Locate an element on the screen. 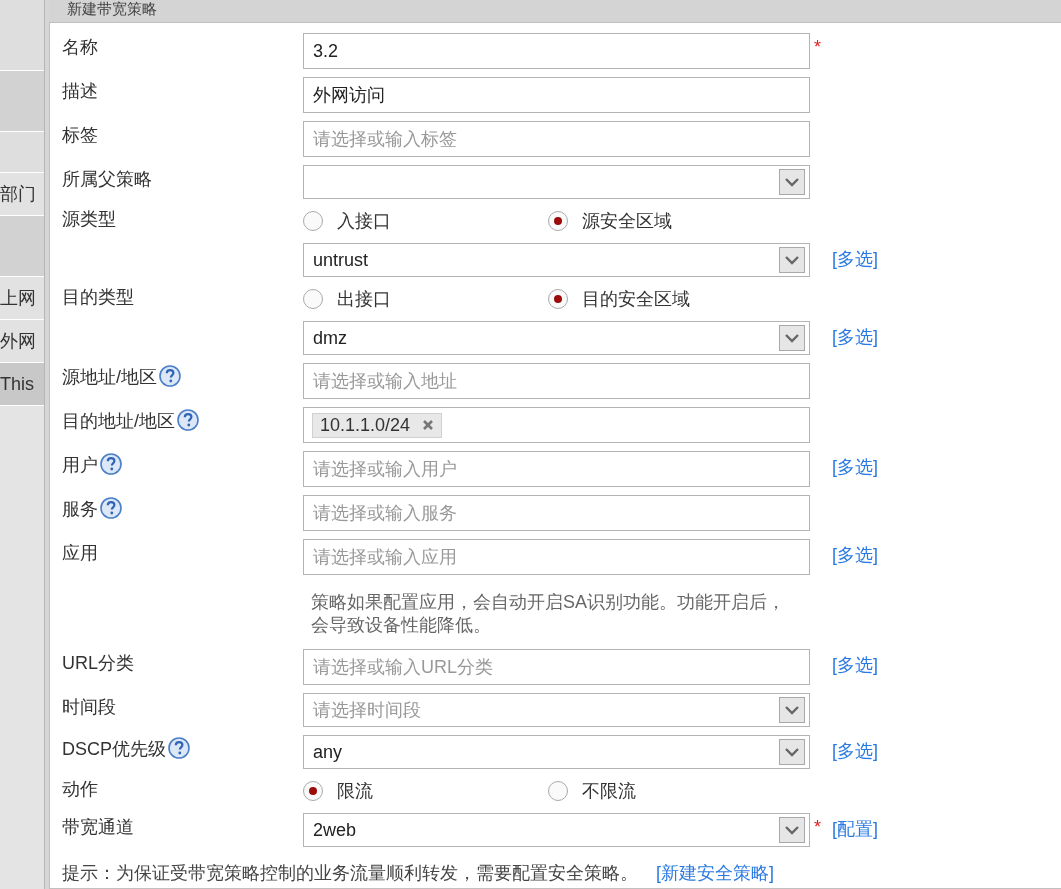  field-label: 用户 is located at coordinates (80, 465).